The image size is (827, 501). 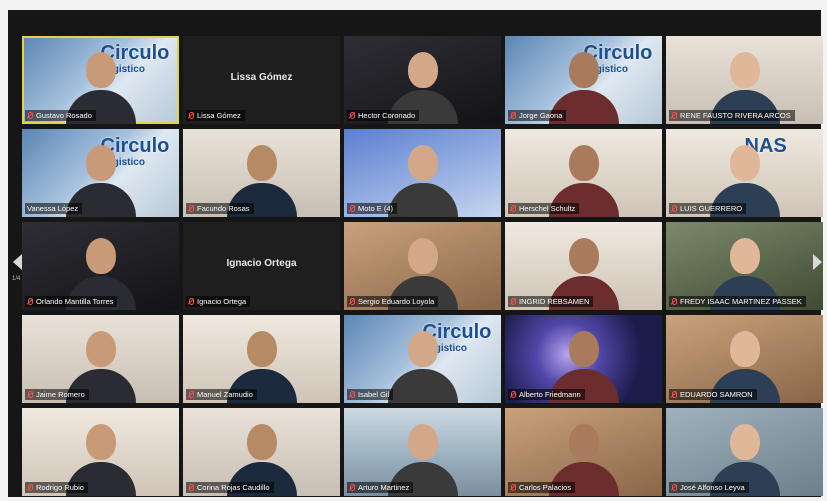 I want to click on arrow-right-icon, so click(x=817, y=262).